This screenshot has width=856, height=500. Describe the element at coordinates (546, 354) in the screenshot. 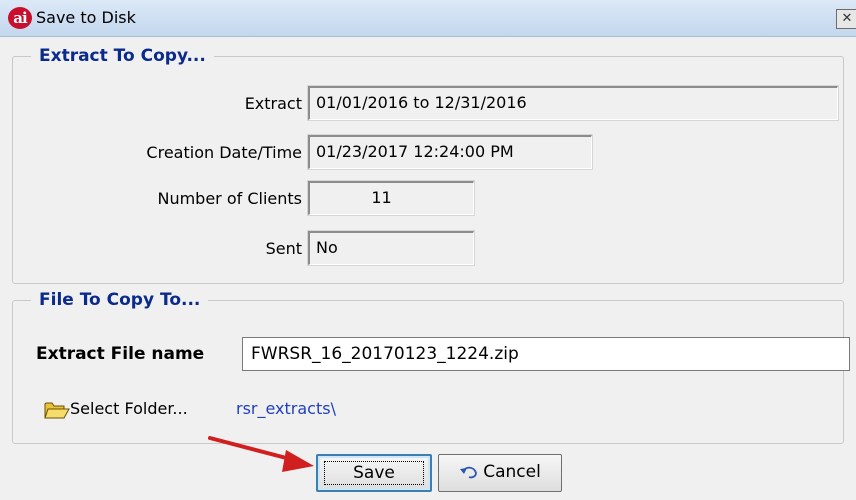

I see `extract-file-name-input` at that location.